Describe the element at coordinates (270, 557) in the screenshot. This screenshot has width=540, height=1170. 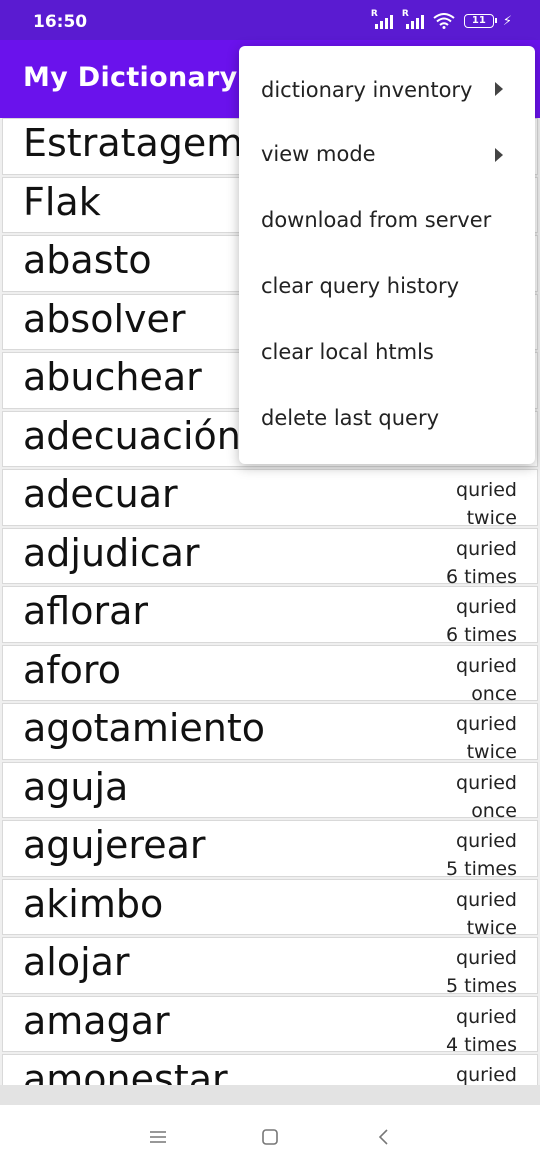
I see `list-item: adjudicar quried 6 times` at that location.